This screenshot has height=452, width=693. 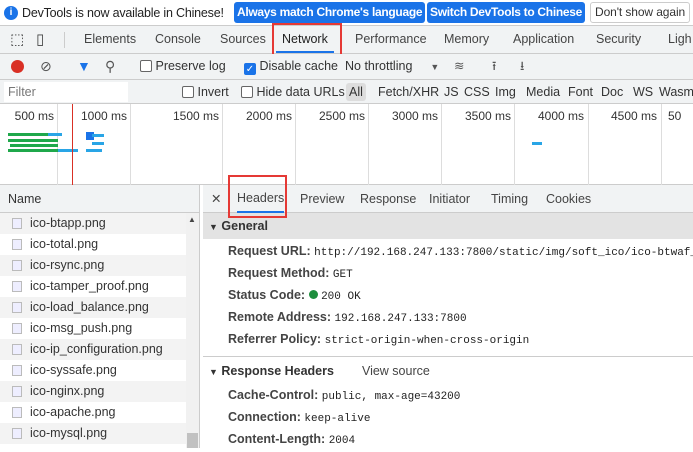 I want to click on tab-cookies: Cookies, so click(x=568, y=199).